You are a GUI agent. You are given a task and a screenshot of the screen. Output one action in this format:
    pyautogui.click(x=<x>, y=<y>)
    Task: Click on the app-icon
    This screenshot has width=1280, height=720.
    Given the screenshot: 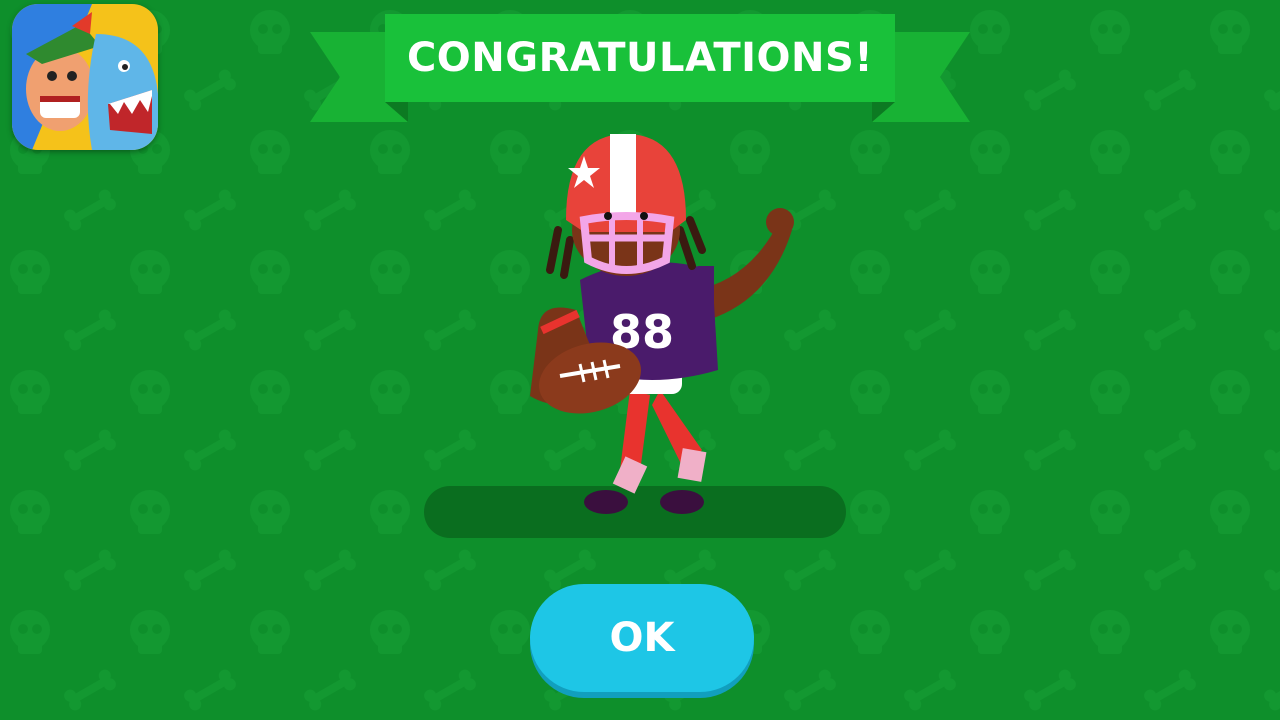 What is the action you would take?
    pyautogui.click(x=85, y=77)
    